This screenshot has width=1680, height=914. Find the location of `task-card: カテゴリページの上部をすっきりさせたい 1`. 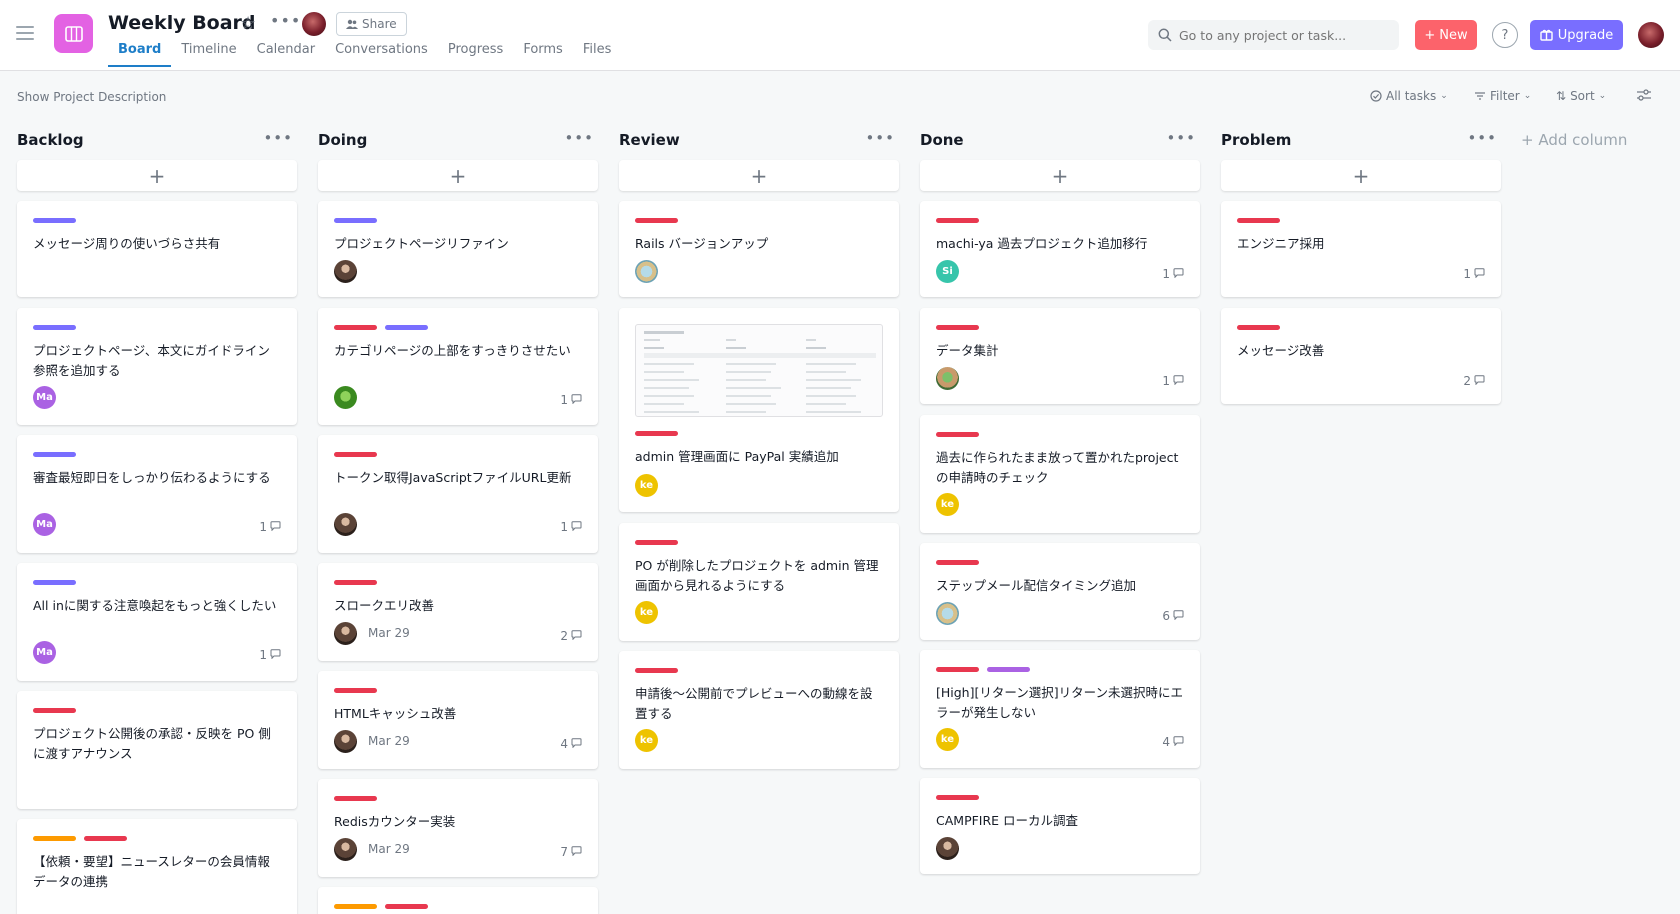

task-card: カテゴリページの上部をすっきりさせたい 1 is located at coordinates (458, 366).